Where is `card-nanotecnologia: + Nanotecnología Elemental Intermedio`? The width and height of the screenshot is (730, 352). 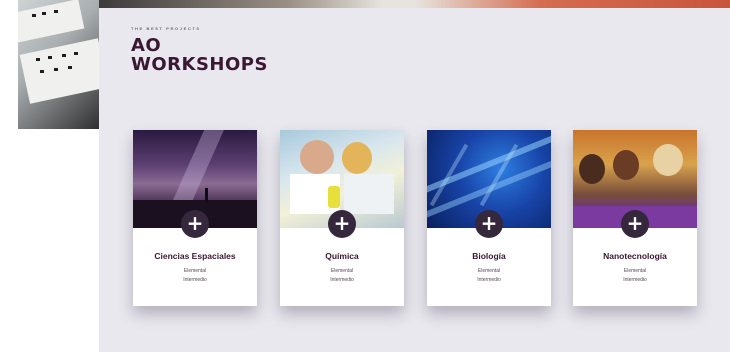 card-nanotecnologia: + Nanotecnología Elemental Intermedio is located at coordinates (635, 218).